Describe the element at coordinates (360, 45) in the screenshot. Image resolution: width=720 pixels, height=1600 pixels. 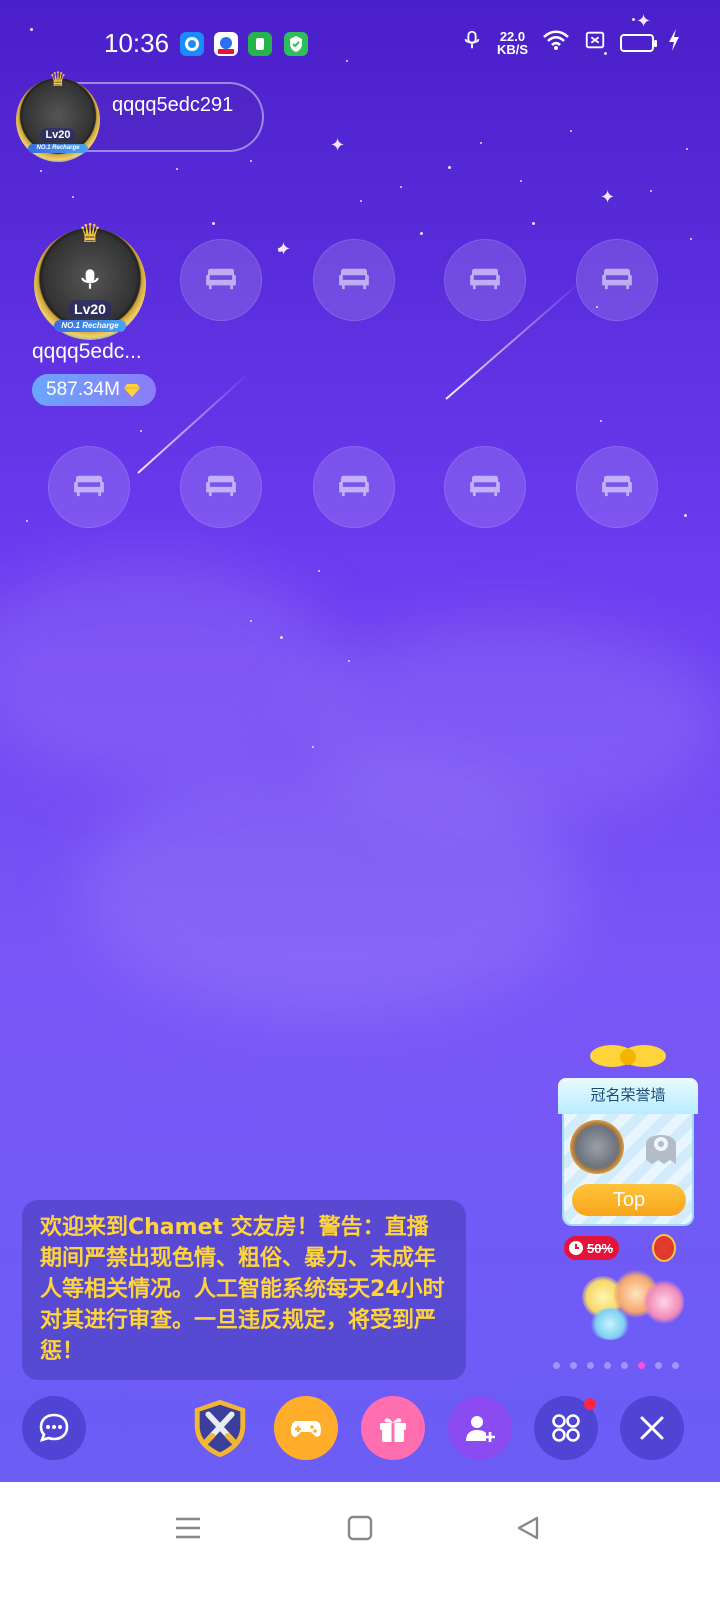
I see `status-bar: 10:36 22.0 KB/S` at that location.